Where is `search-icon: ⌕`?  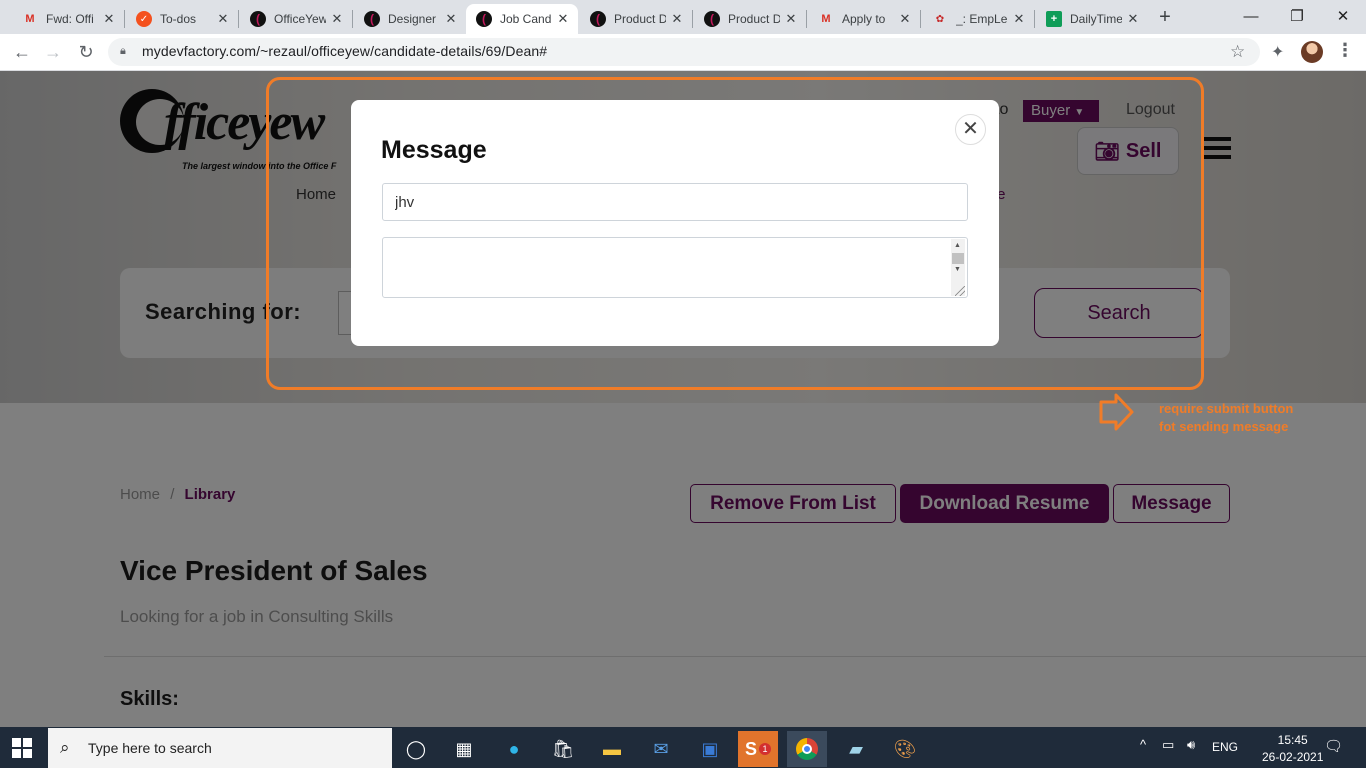
search-icon: ⌕ is located at coordinates (65, 747).